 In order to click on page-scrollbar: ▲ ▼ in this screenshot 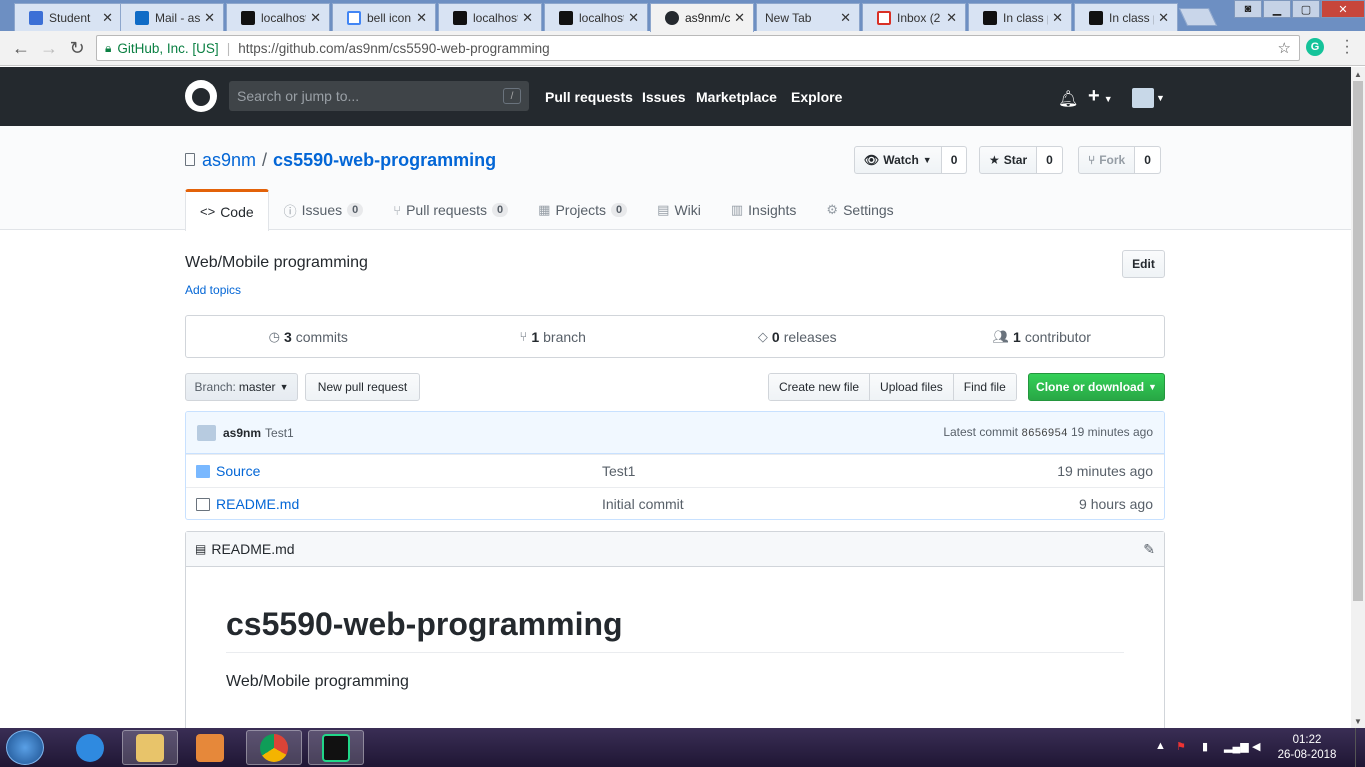, I will do `click(1358, 397)`.